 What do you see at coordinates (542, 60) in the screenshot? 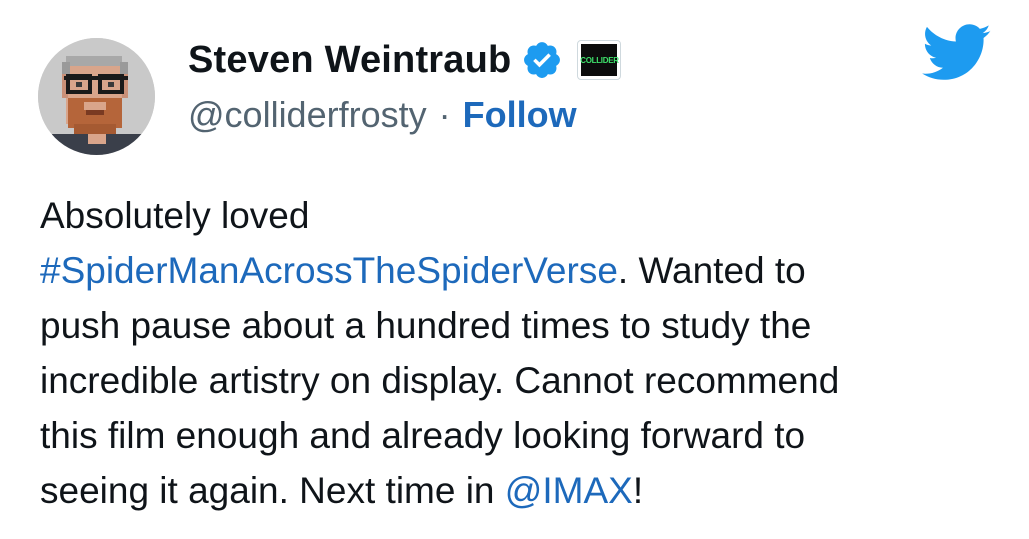
I see `verified-badge-icon` at bounding box center [542, 60].